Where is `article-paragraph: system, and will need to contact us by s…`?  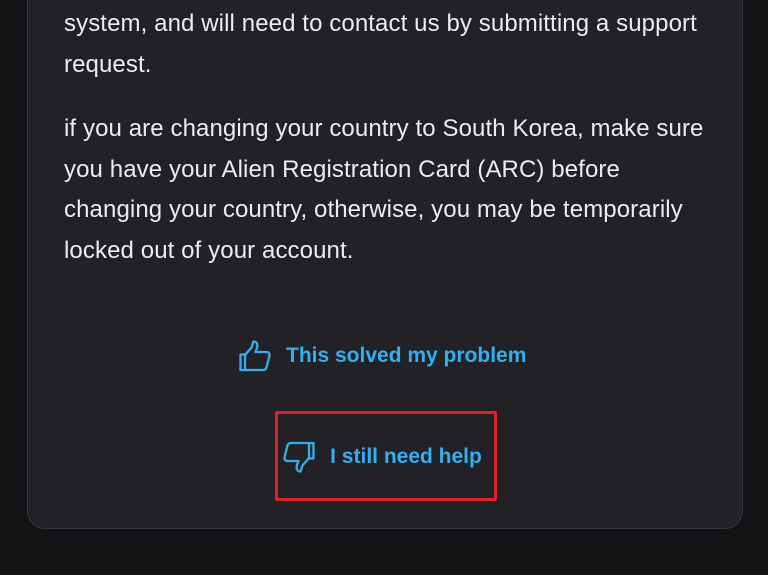 article-paragraph: system, and will need to contact us by s… is located at coordinates (380, 44).